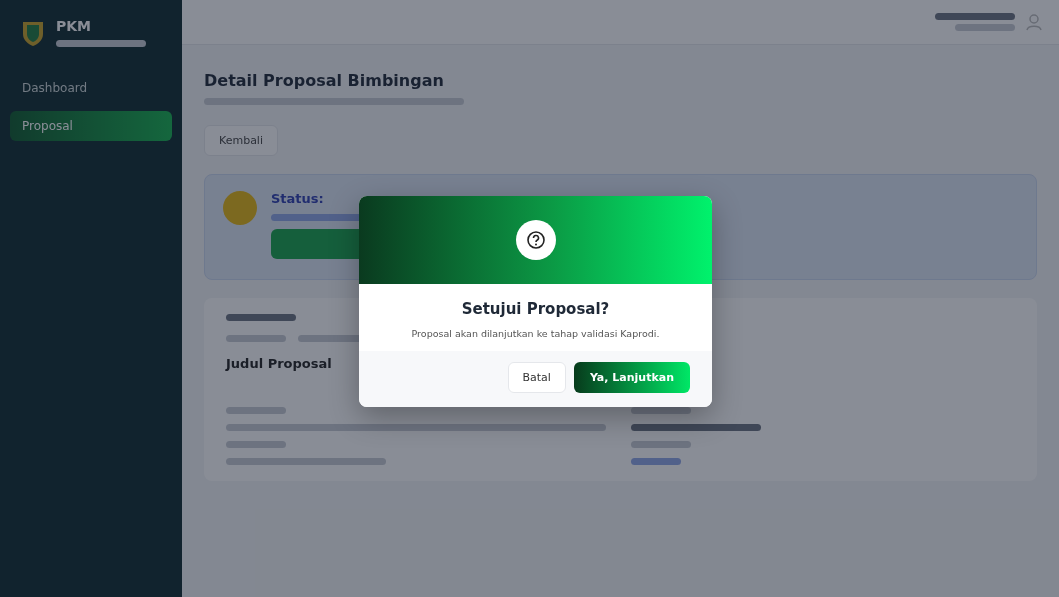 The height and width of the screenshot is (597, 1059). What do you see at coordinates (279, 363) in the screenshot?
I see `section-title: Judul Proposal` at bounding box center [279, 363].